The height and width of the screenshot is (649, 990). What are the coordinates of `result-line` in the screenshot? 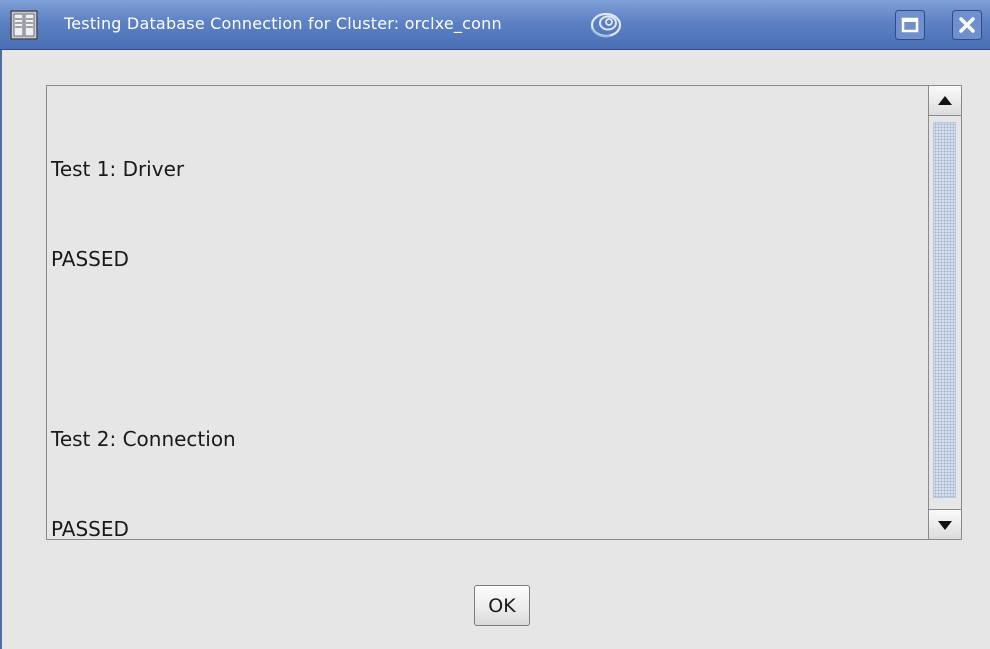 It's located at (486, 349).